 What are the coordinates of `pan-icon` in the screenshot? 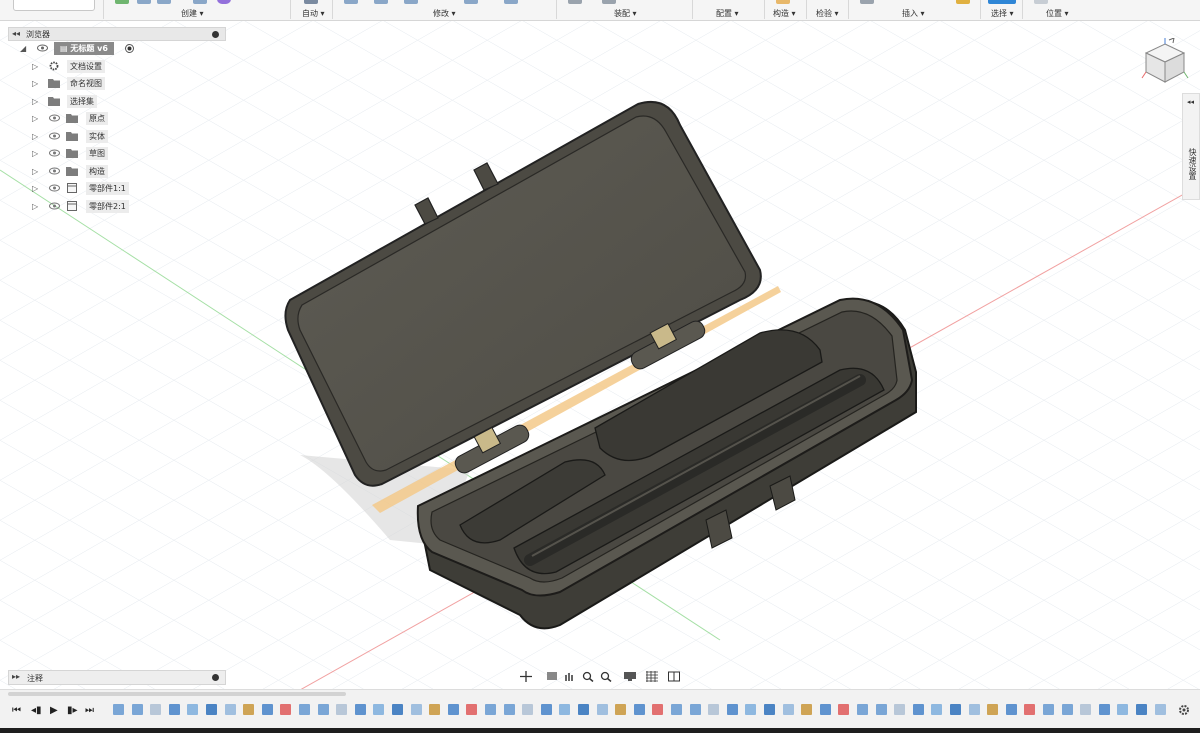 It's located at (569, 676).